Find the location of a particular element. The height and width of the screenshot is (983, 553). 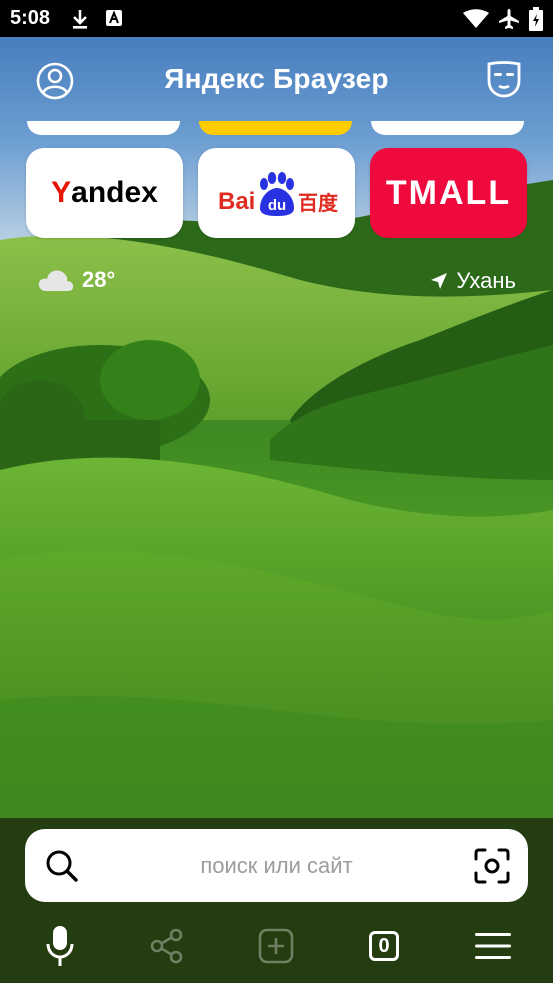

microphone-icon is located at coordinates (60, 946).